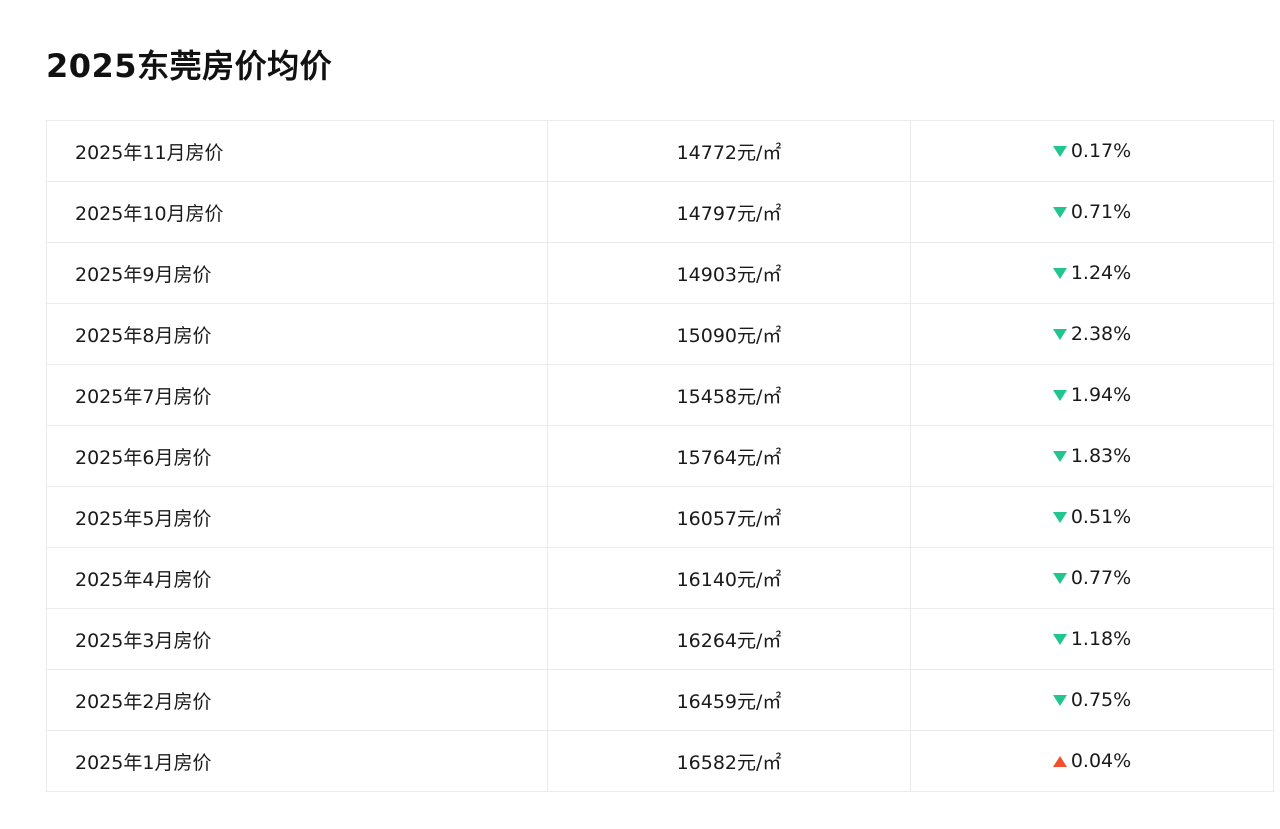 The width and height of the screenshot is (1280, 829). What do you see at coordinates (297, 151) in the screenshot?
I see `month-cell: 2025年11月房价` at bounding box center [297, 151].